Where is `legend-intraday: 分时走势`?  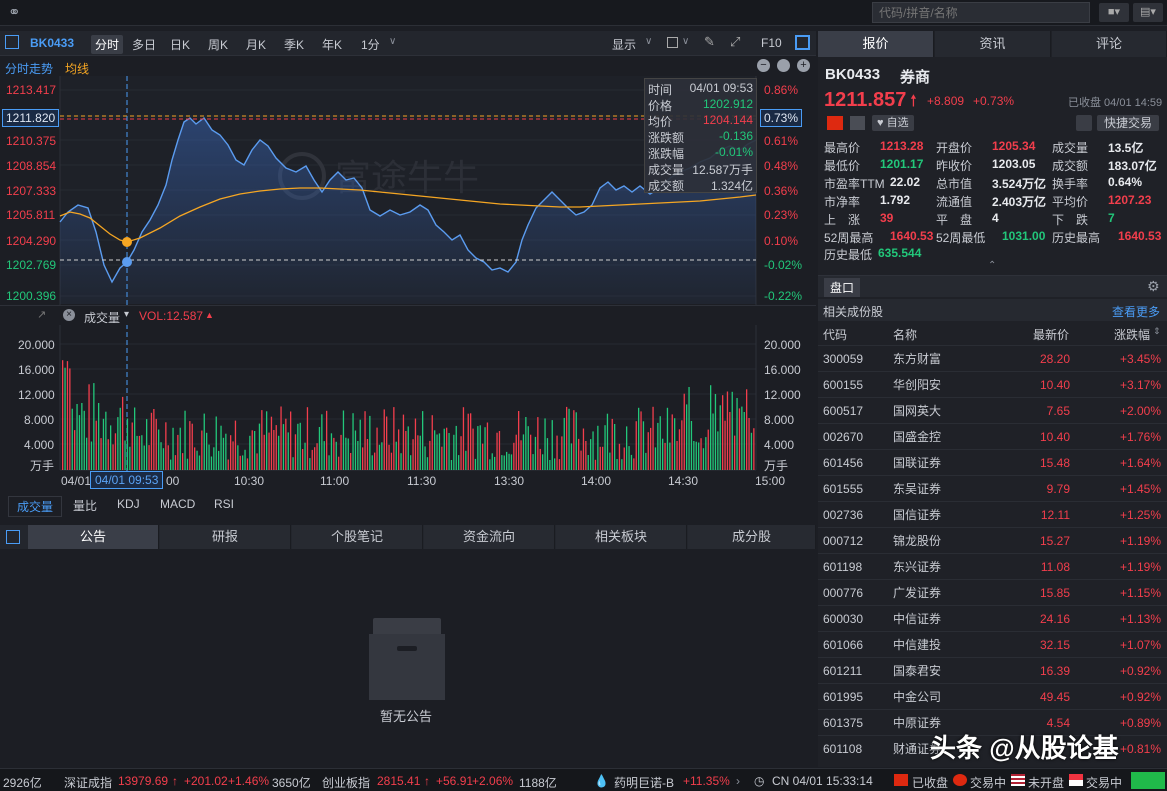 legend-intraday: 分时走势 is located at coordinates (29, 68).